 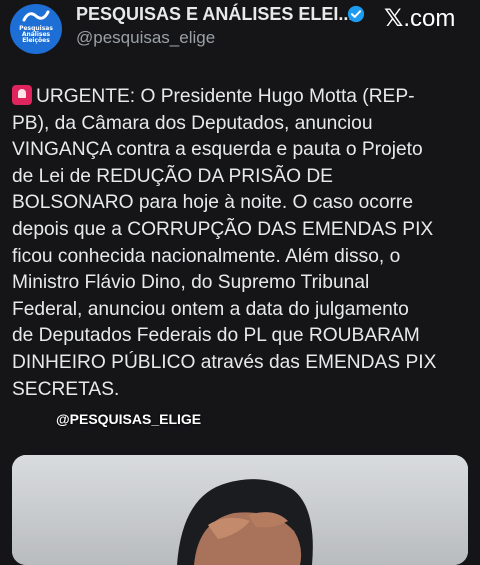 What do you see at coordinates (22, 95) in the screenshot?
I see `rotating-light-icon` at bounding box center [22, 95].